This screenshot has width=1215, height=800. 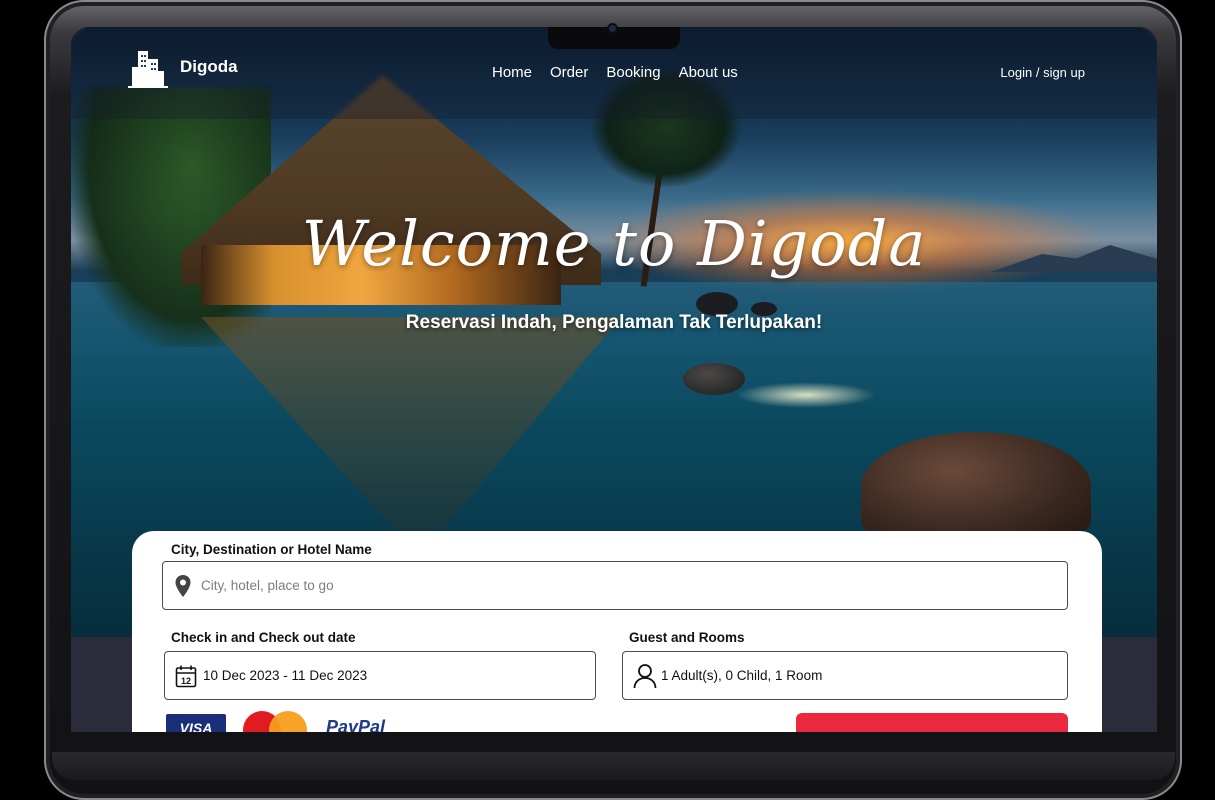 I want to click on nav-link-home: Home, so click(x=512, y=72).